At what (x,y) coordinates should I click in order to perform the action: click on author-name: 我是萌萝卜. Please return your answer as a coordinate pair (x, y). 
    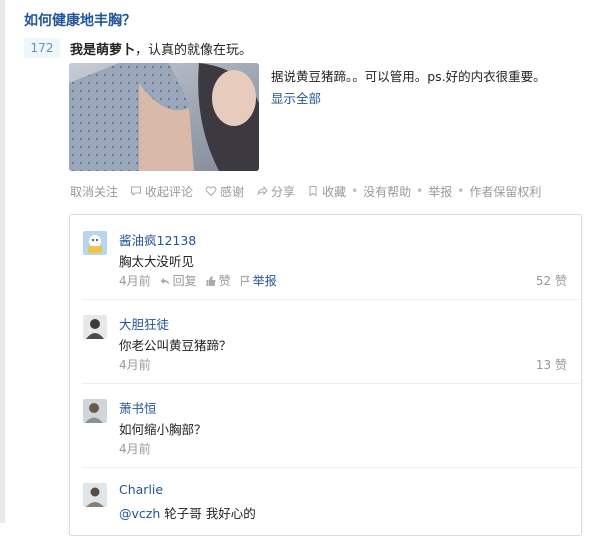
    Looking at the image, I should click on (102, 50).